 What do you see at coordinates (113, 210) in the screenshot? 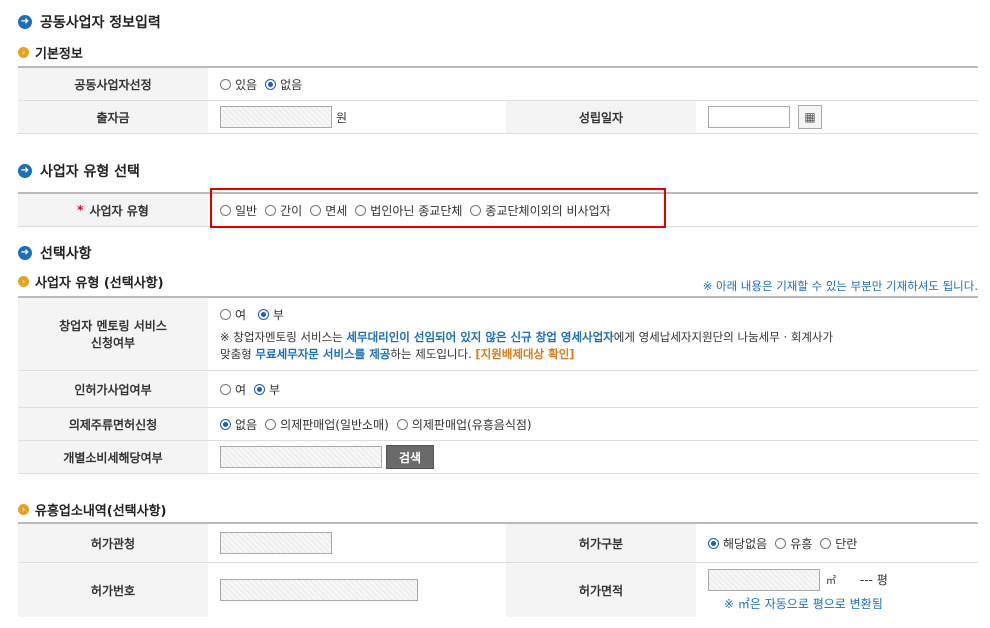
I see `field-label: * 사업자 유형` at bounding box center [113, 210].